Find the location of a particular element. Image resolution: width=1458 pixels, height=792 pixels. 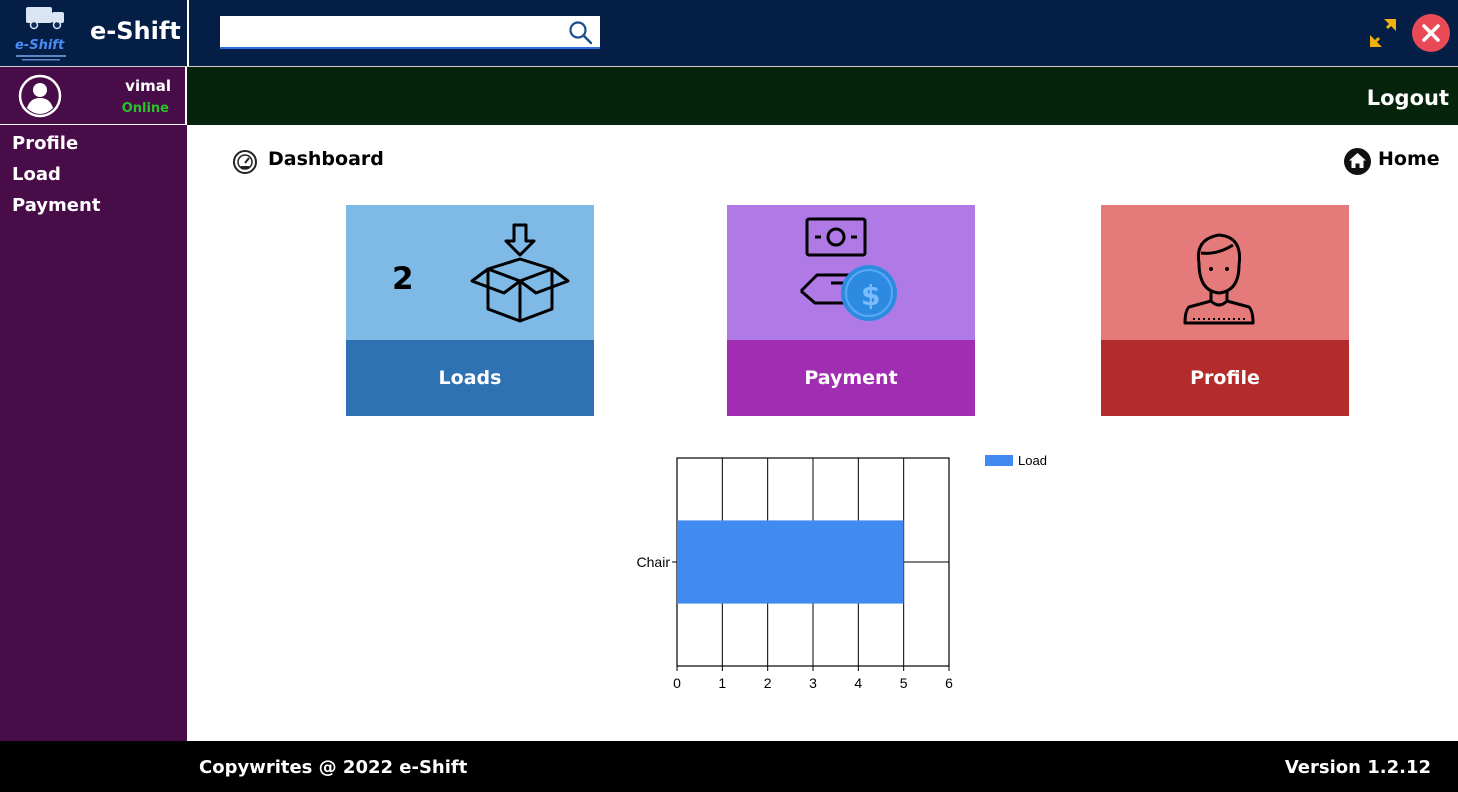

chart-legend-label: Load is located at coordinates (1032, 460).